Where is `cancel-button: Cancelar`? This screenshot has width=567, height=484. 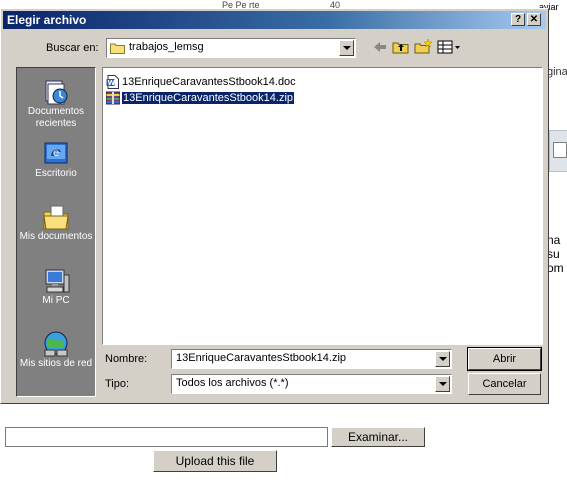
cancel-button: Cancelar is located at coordinates (504, 384).